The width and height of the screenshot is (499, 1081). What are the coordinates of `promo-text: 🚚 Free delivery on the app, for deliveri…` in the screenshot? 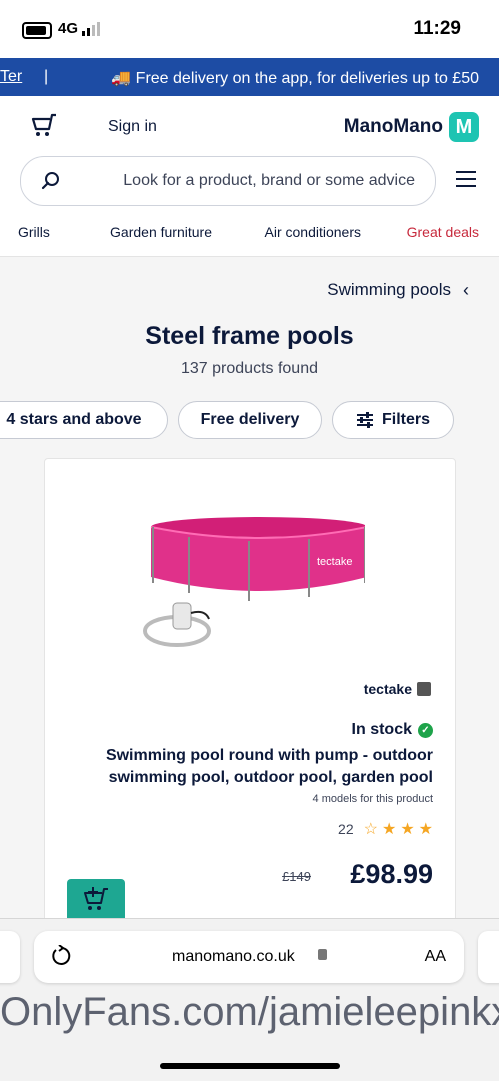 It's located at (295, 78).